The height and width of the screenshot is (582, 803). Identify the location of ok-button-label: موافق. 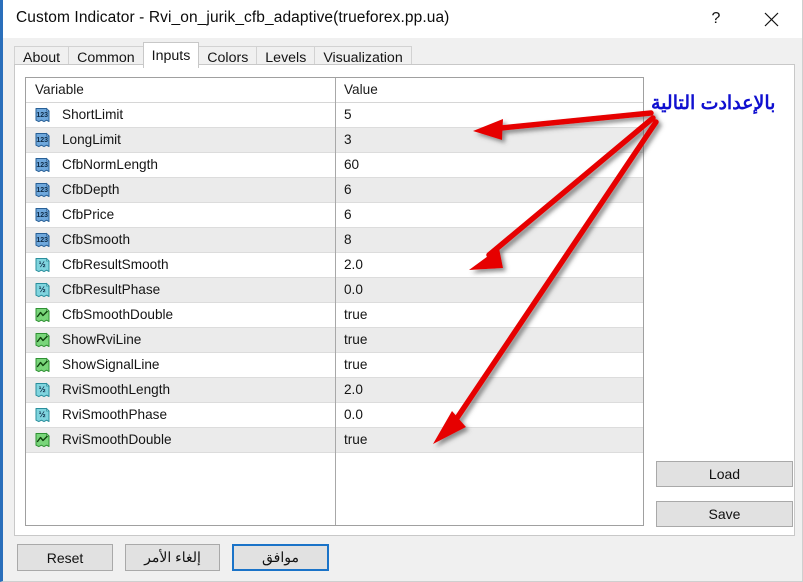
(280, 557).